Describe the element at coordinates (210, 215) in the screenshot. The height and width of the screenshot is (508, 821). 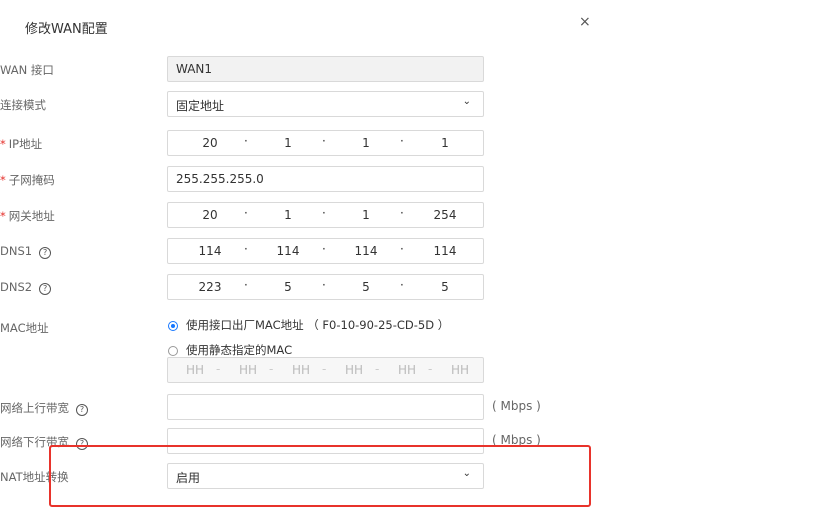
I see `gateway-octet-1: 20` at that location.